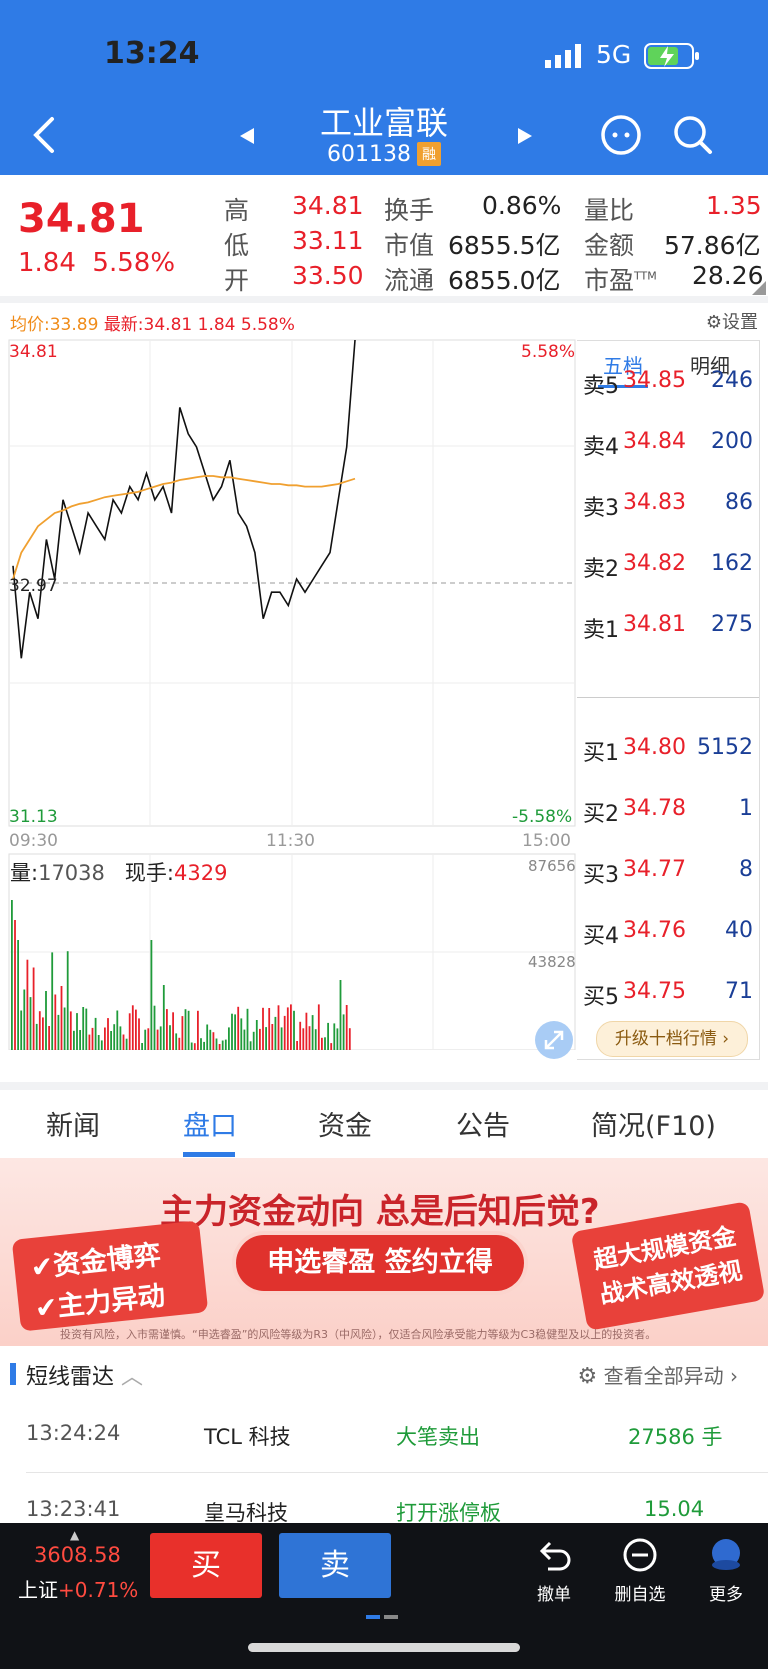  What do you see at coordinates (201, 873) in the screenshot?
I see `hand-value: 4329` at bounding box center [201, 873].